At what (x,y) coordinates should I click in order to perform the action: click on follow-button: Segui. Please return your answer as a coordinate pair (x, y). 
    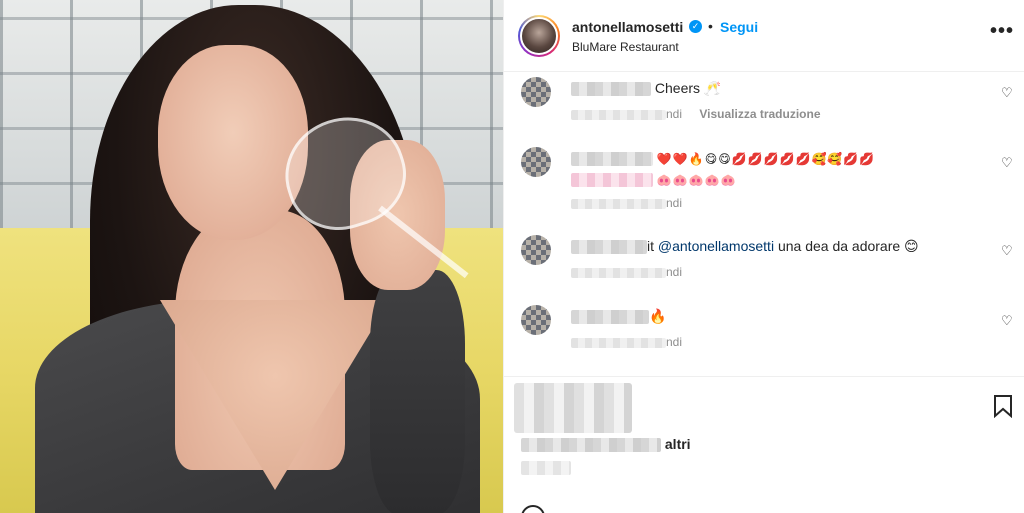
    Looking at the image, I should click on (739, 27).